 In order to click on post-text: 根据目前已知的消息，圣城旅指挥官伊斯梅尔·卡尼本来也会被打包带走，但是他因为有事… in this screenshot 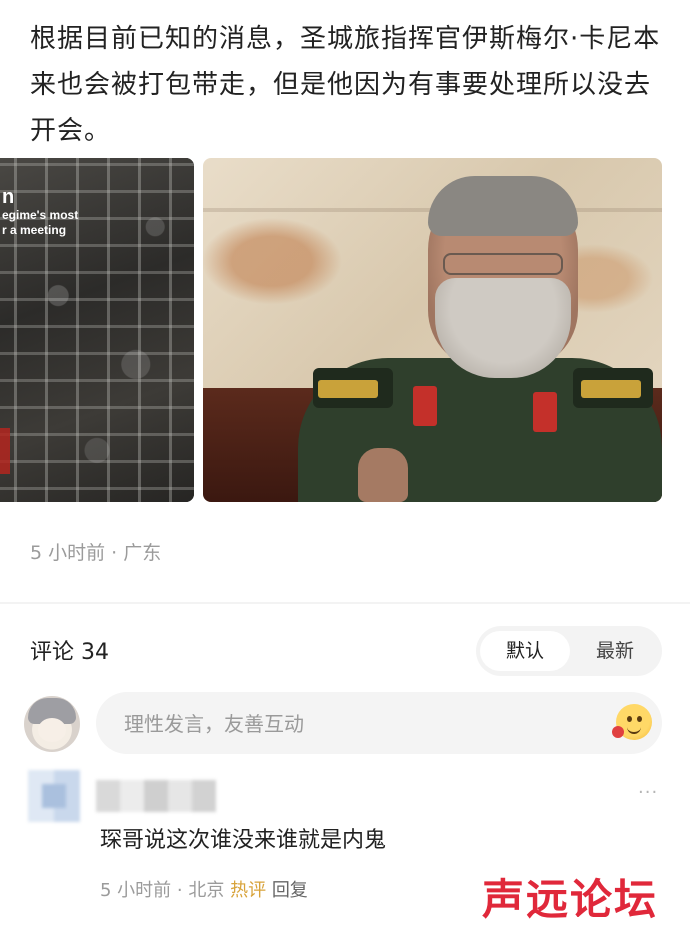, I will do `click(345, 85)`.